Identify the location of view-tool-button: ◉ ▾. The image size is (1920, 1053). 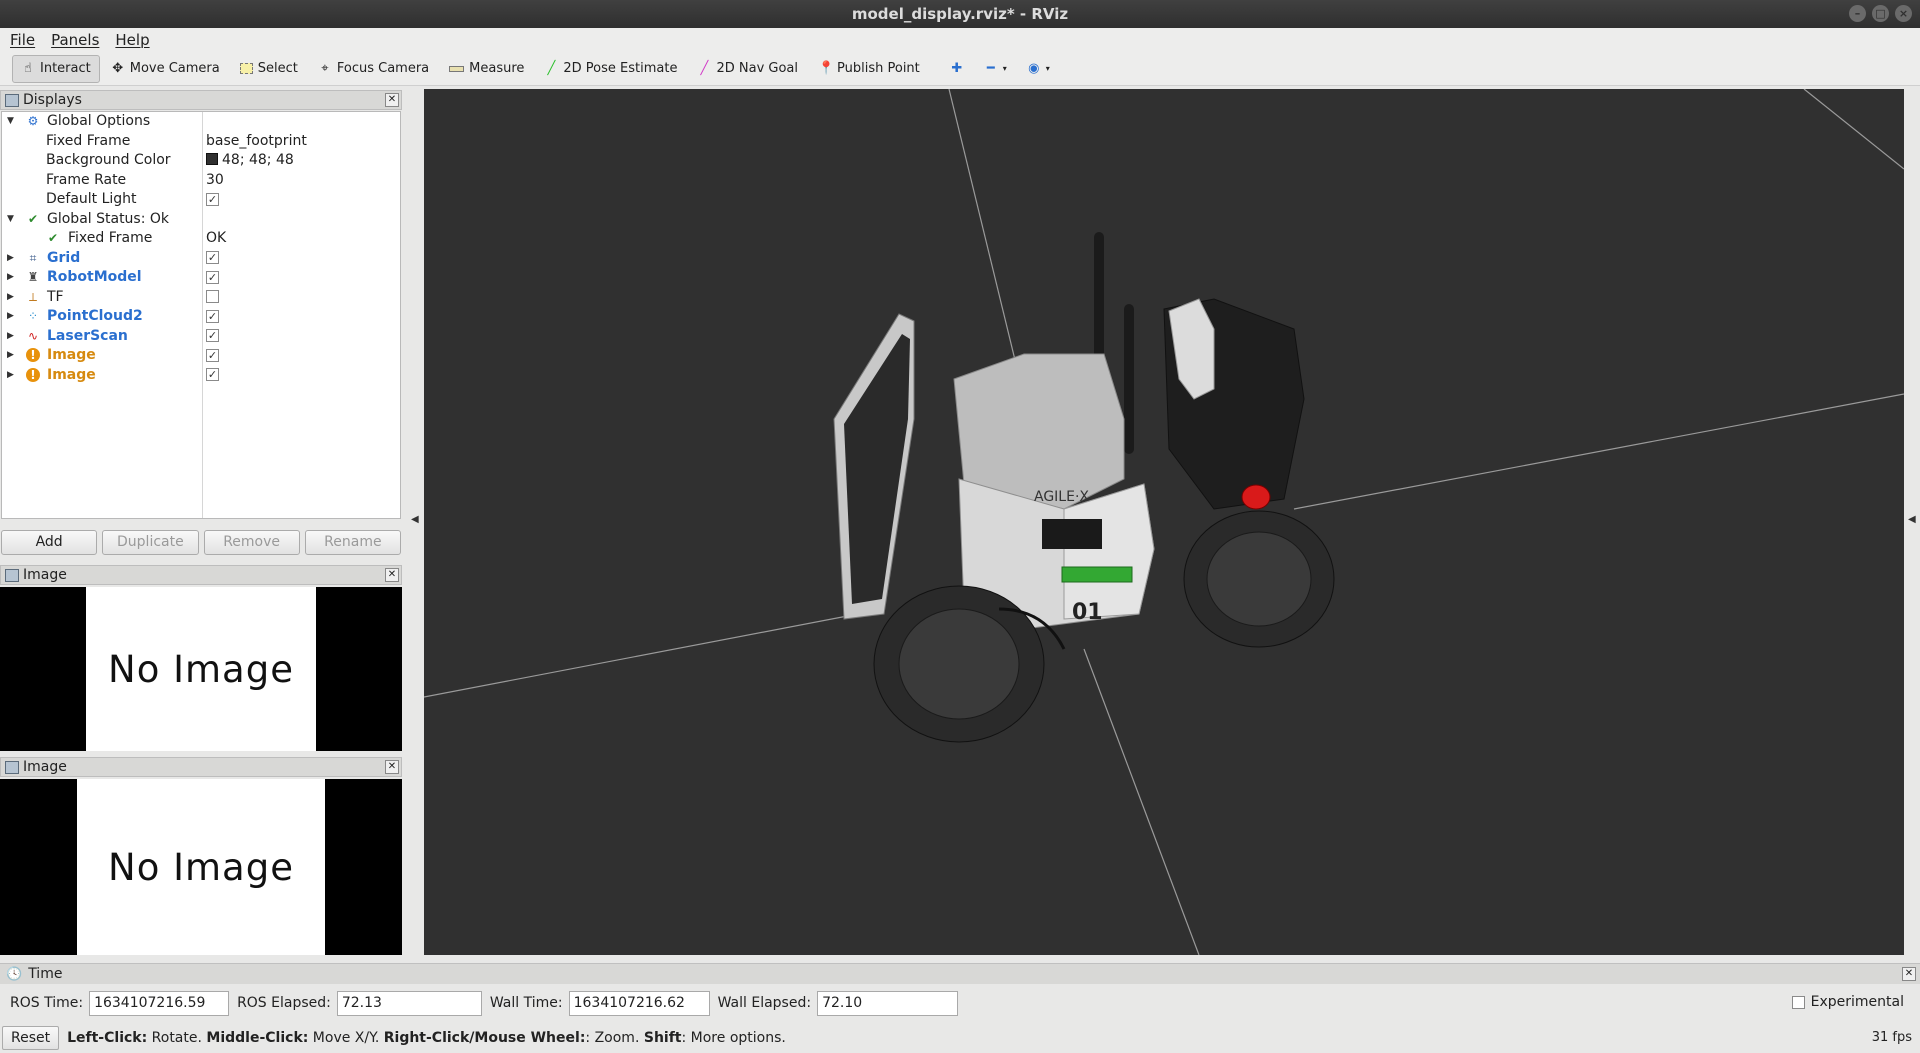
(1038, 69).